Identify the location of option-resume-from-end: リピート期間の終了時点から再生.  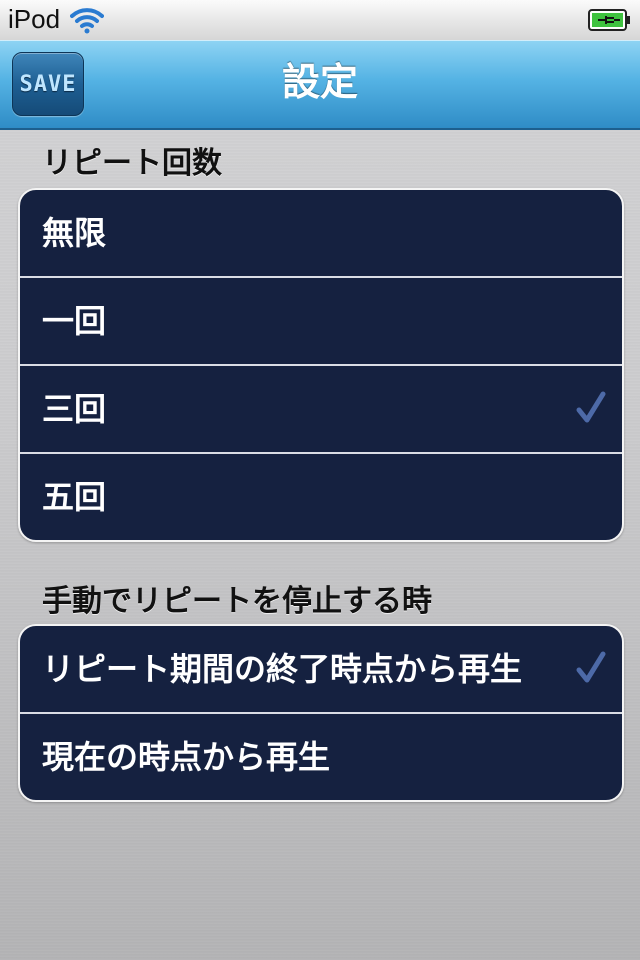
(321, 669).